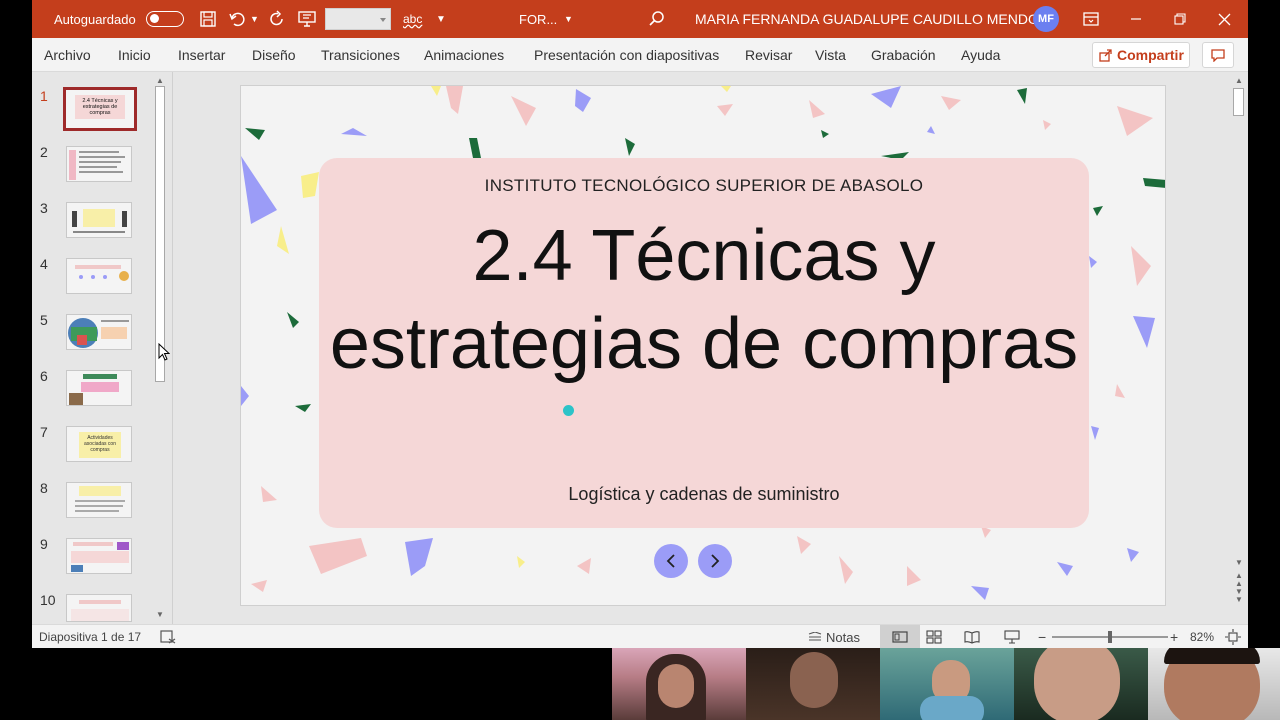 This screenshot has width=1280, height=720. I want to click on chevron-right-icon, so click(715, 561).